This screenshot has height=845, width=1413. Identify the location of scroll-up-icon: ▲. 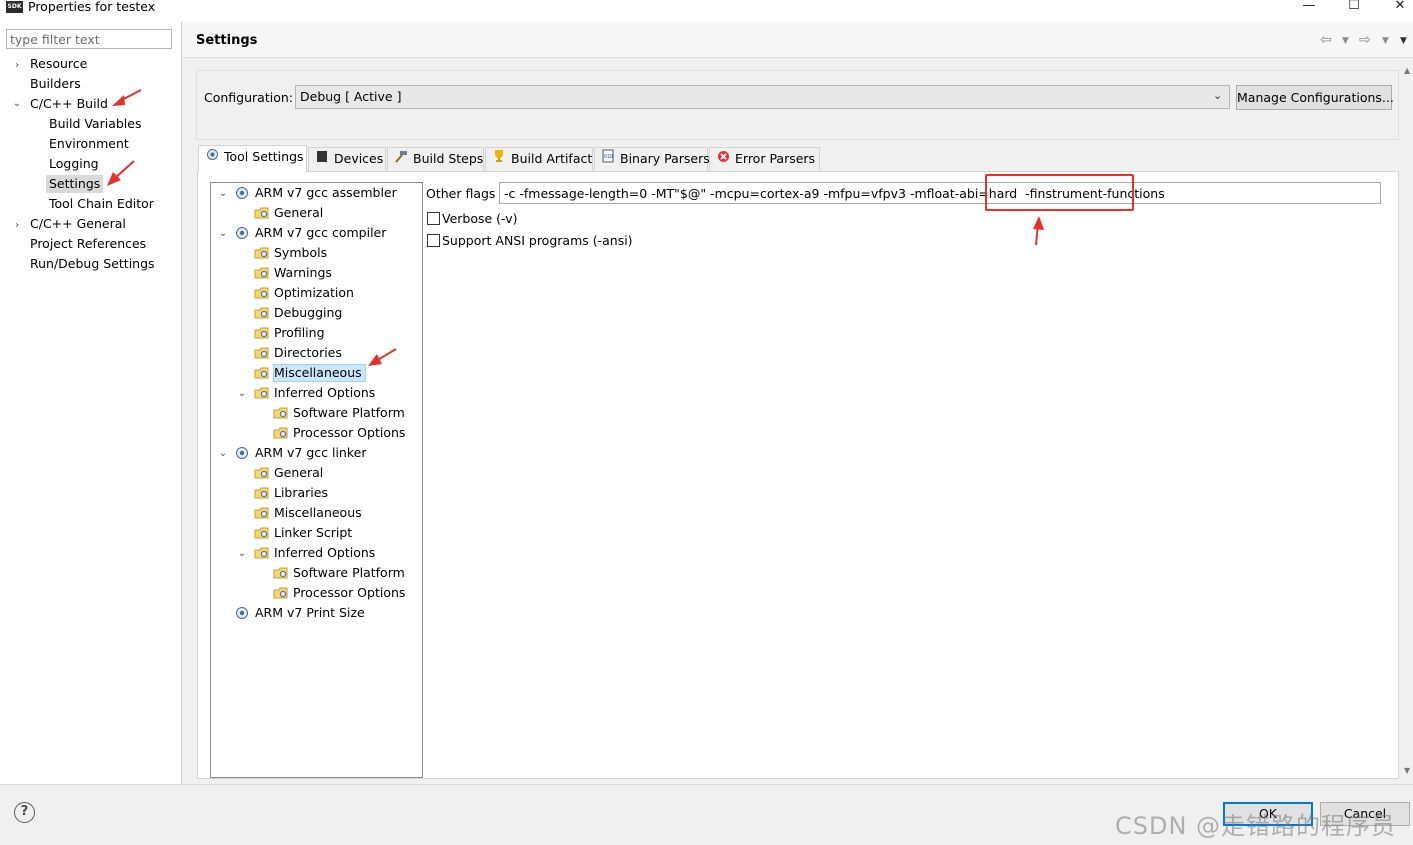
(1407, 70).